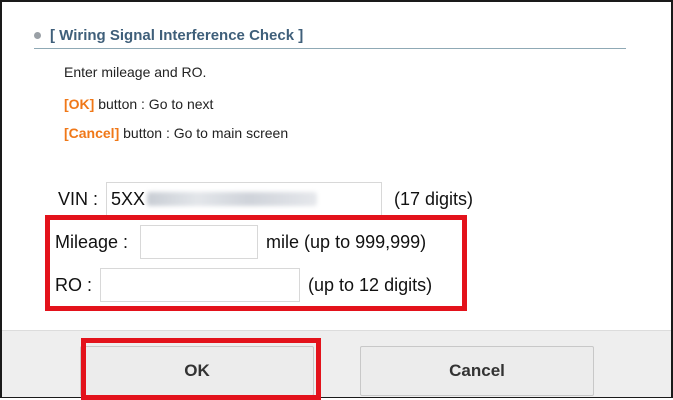 The image size is (673, 400). What do you see at coordinates (74, 284) in the screenshot?
I see `ro-label: RO :` at bounding box center [74, 284].